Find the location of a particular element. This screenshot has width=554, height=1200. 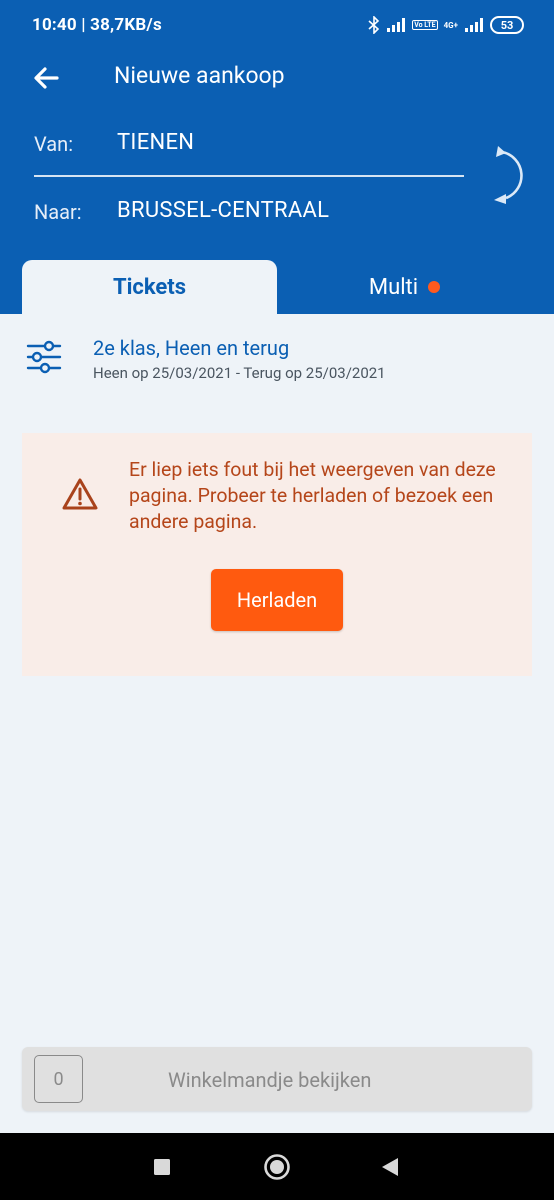

system-nav-bar is located at coordinates (277, 1166).